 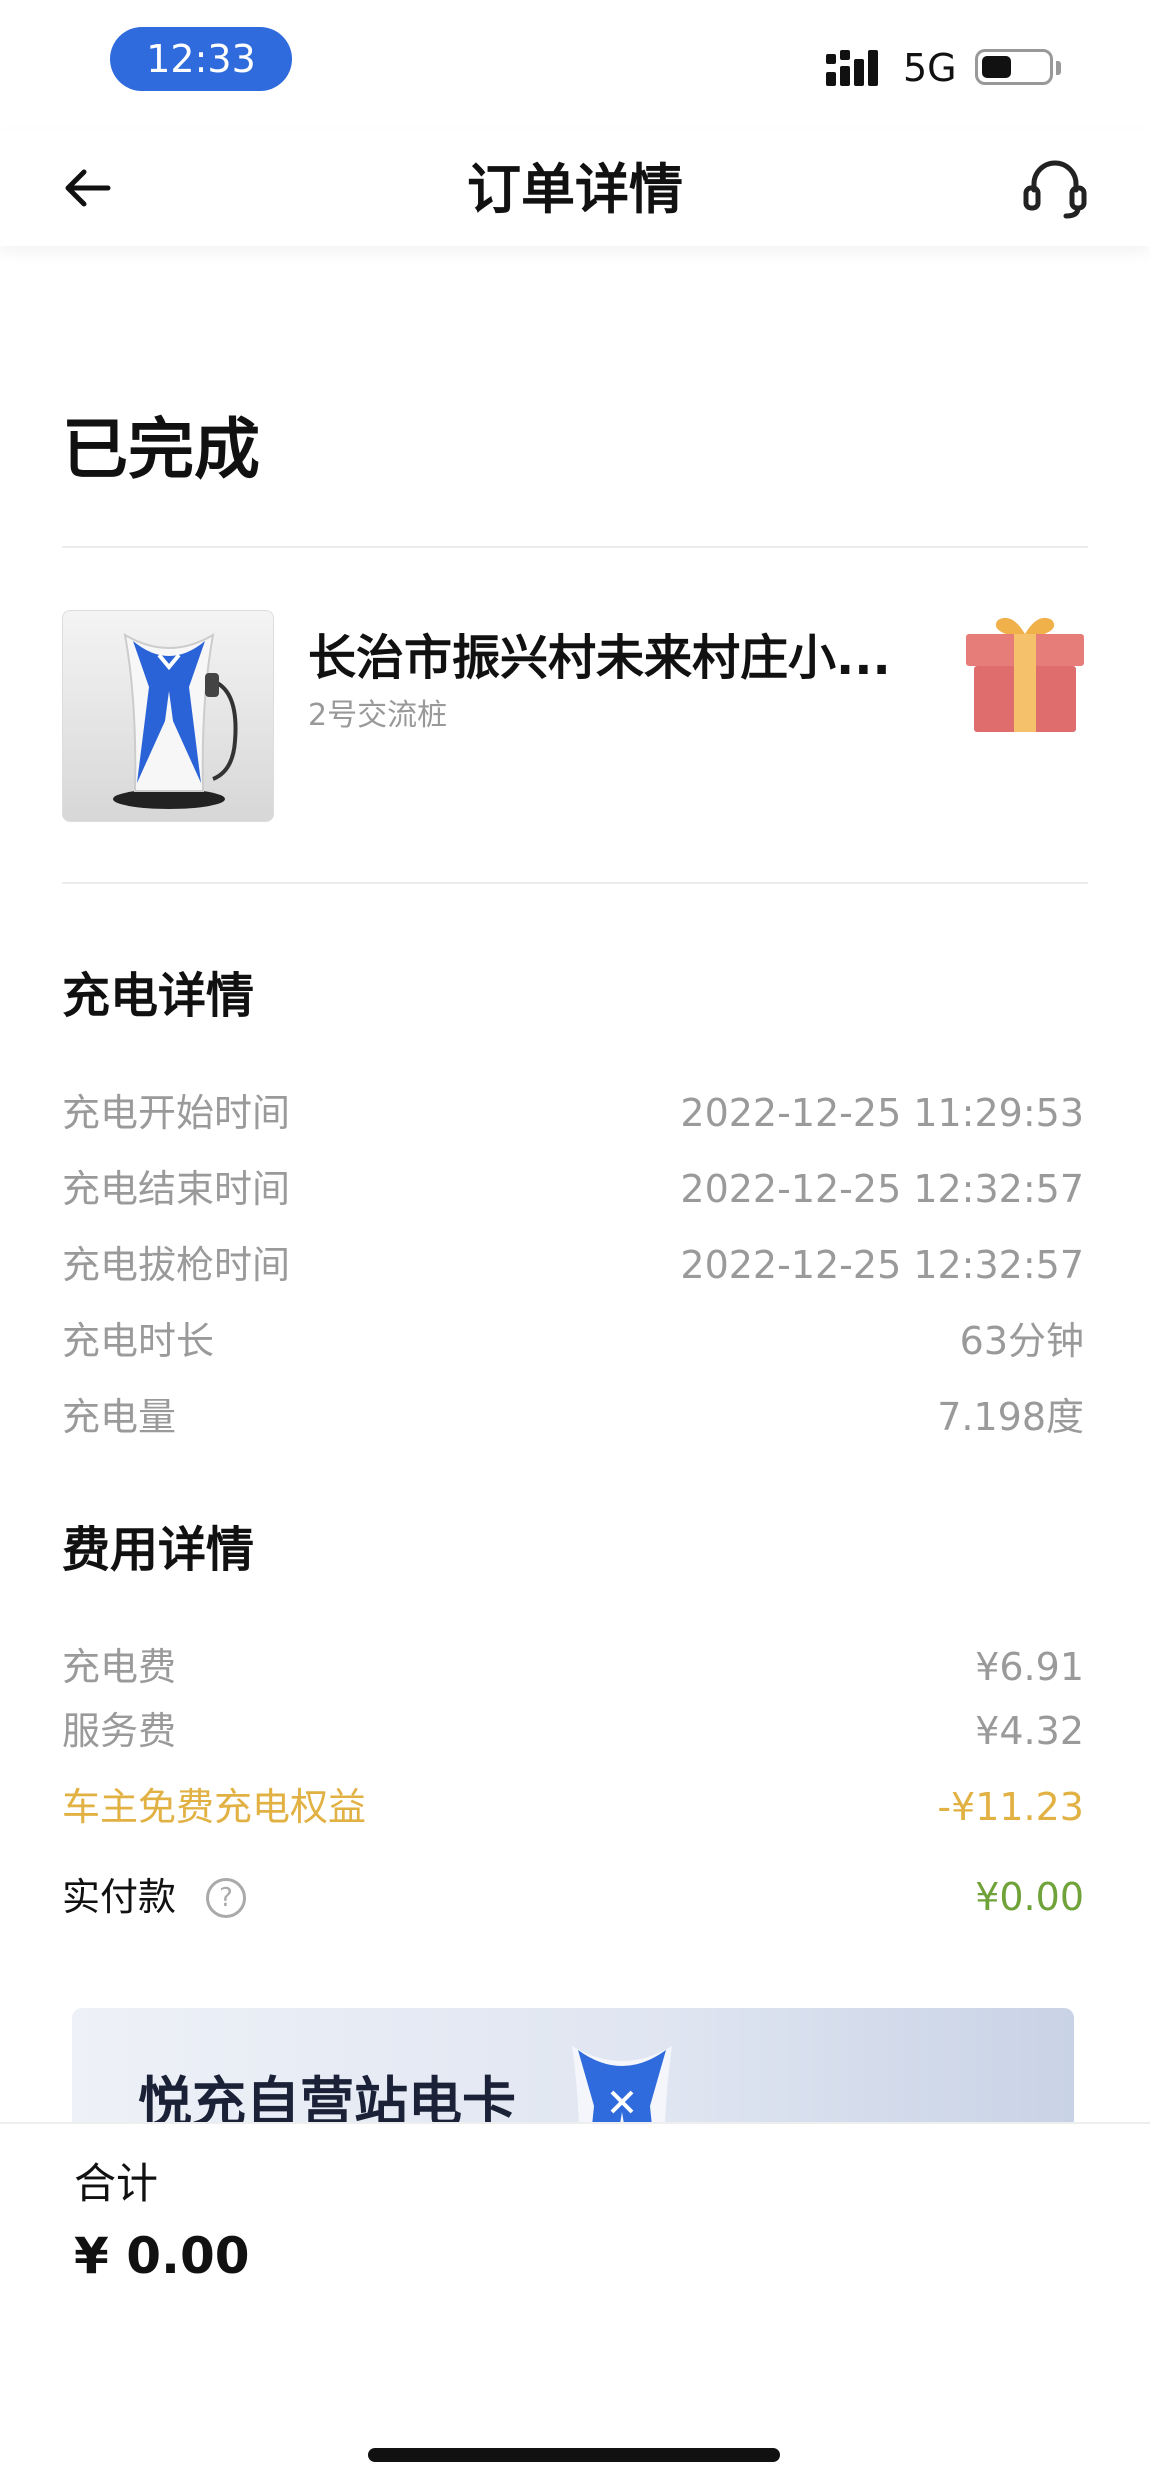 I want to click on headset-icon, so click(x=1055, y=188).